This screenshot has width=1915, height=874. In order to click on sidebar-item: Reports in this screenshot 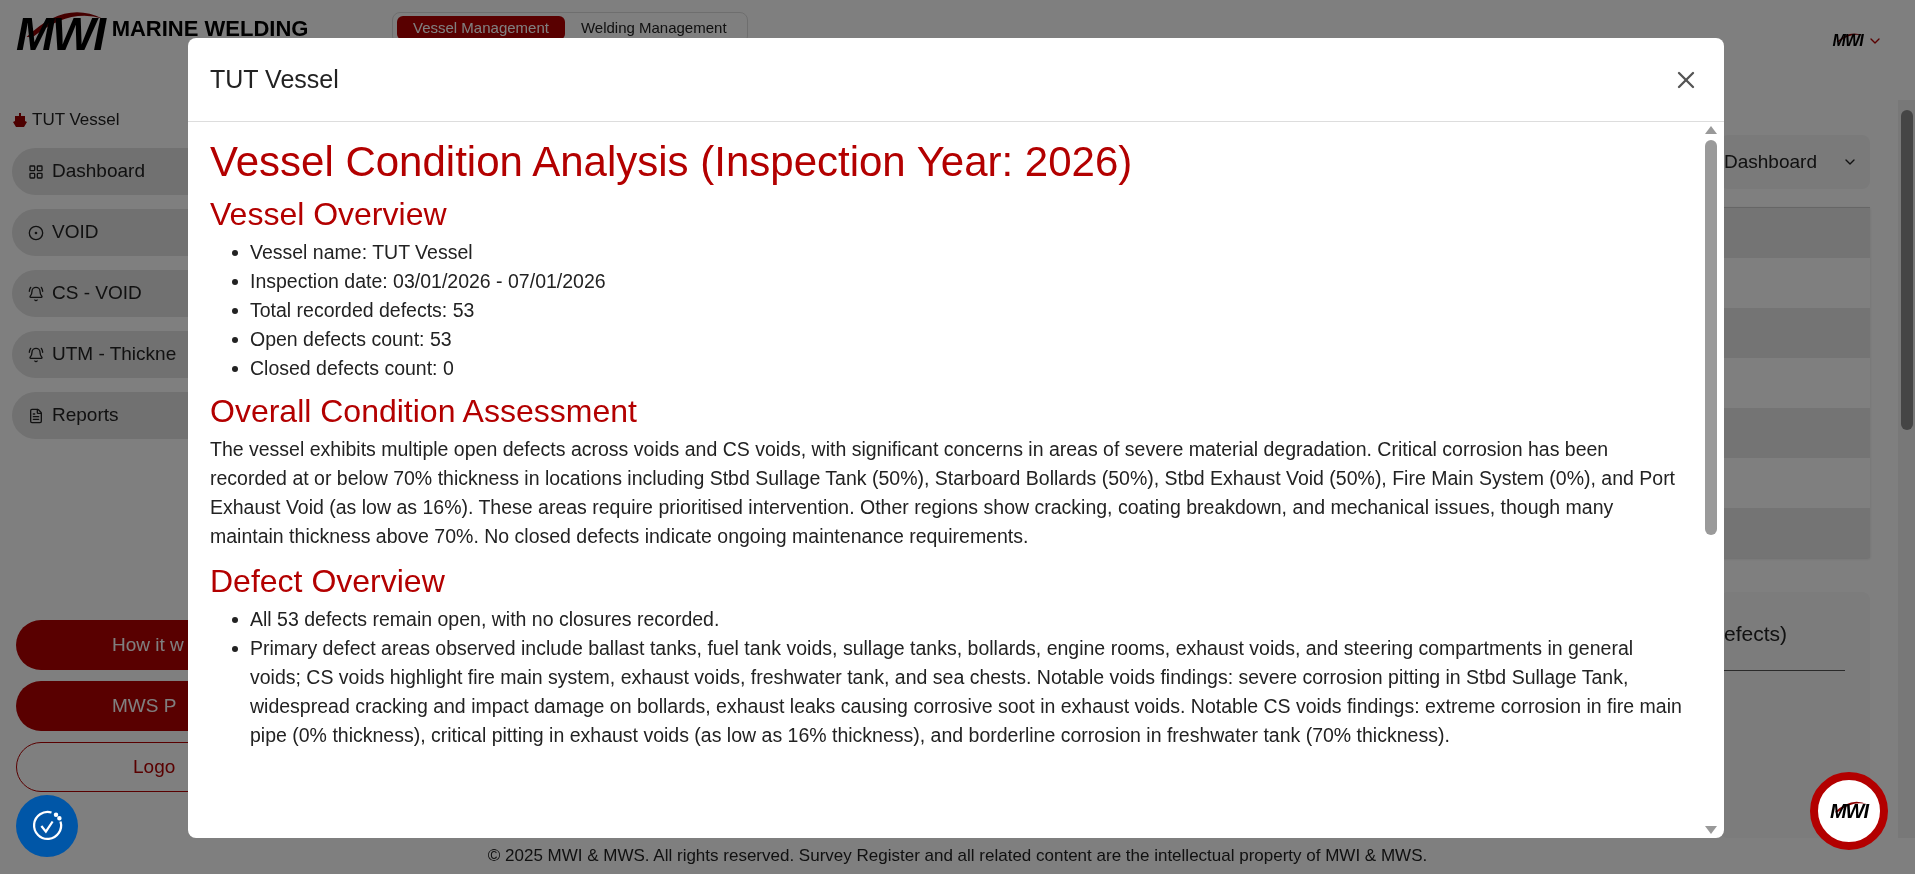, I will do `click(100, 415)`.